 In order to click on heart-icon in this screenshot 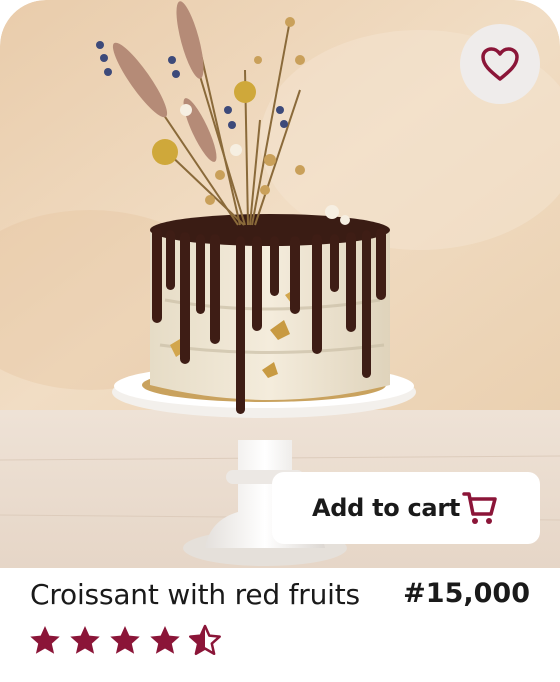, I will do `click(500, 64)`.